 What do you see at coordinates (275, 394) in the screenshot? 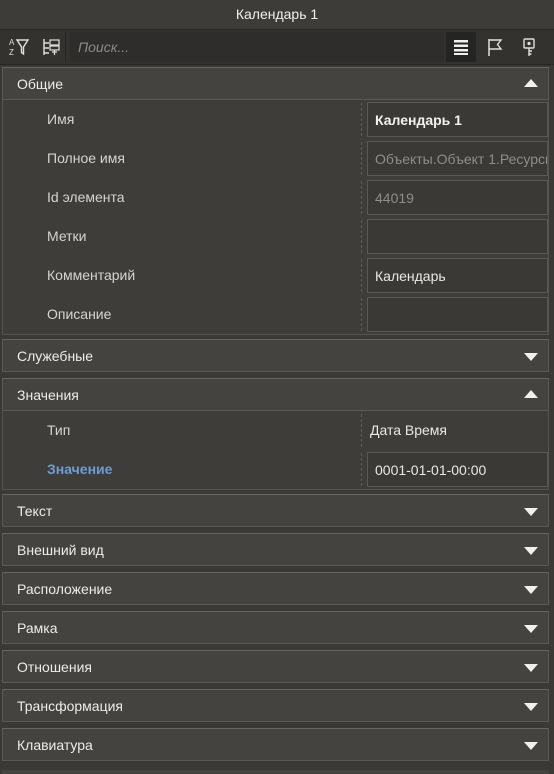
I see `group-header-values: Значения` at bounding box center [275, 394].